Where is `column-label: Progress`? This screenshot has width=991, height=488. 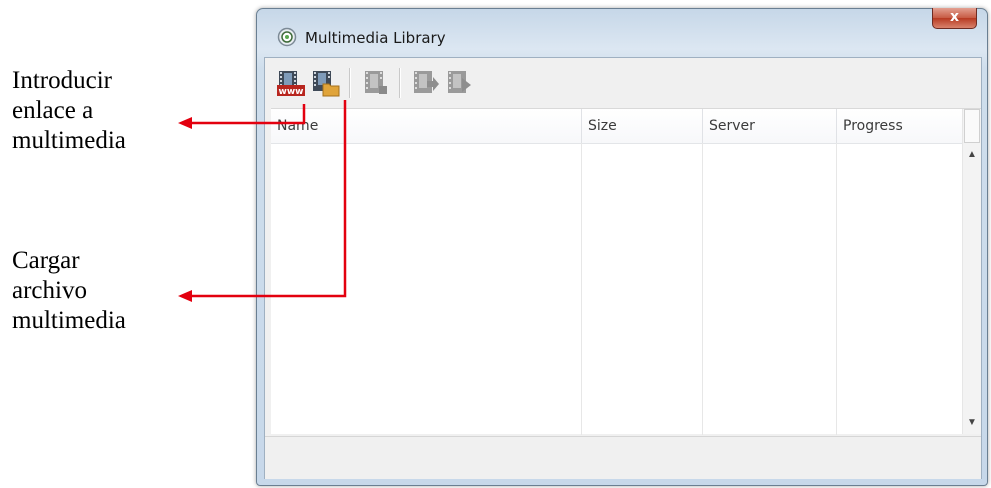
column-label: Progress is located at coordinates (873, 126).